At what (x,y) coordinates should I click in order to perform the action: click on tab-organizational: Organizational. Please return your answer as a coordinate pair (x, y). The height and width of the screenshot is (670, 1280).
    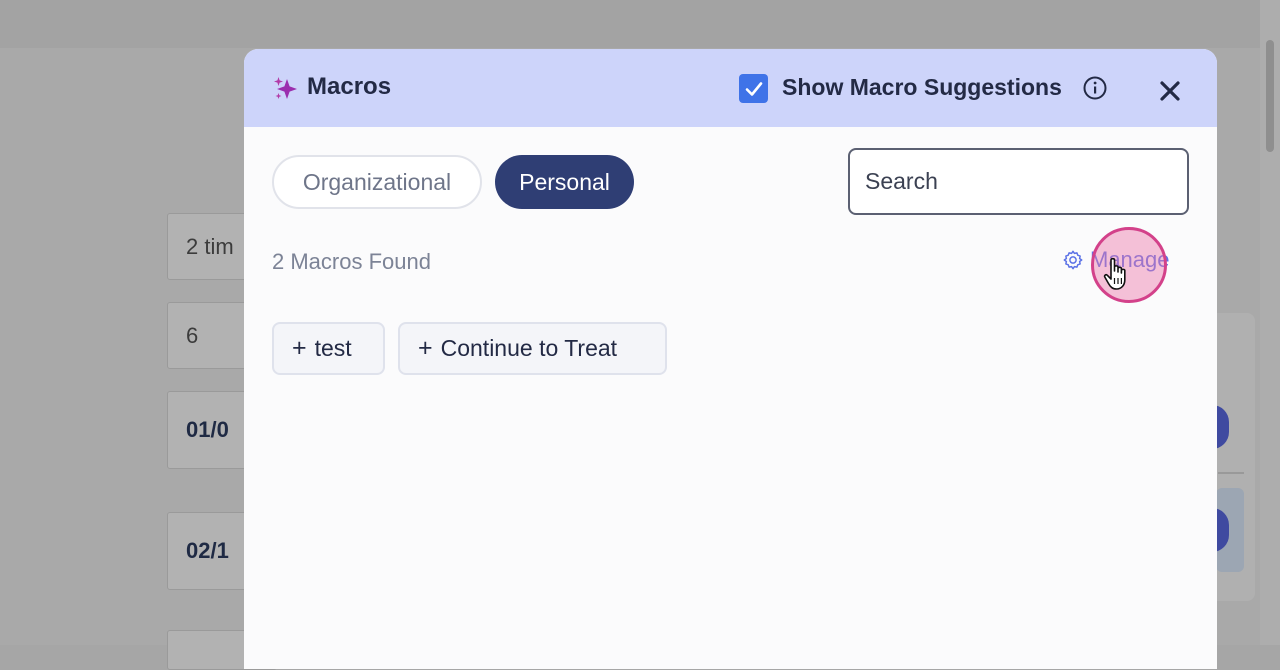
    Looking at the image, I should click on (377, 182).